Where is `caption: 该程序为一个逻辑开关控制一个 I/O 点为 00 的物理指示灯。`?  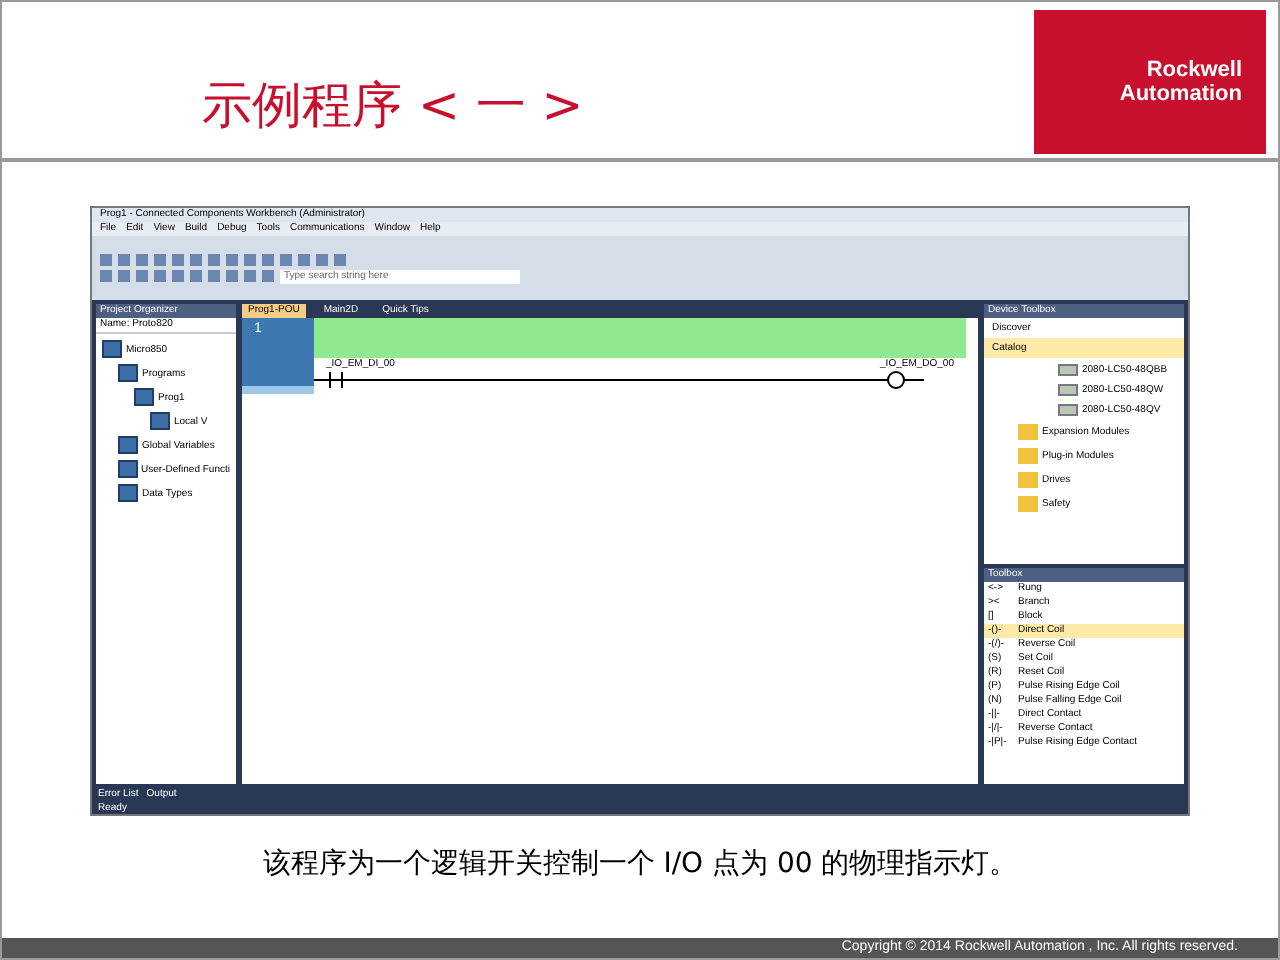 caption: 该程序为一个逻辑开关控制一个 I/O 点为 00 的物理指示灯。 is located at coordinates (640, 865).